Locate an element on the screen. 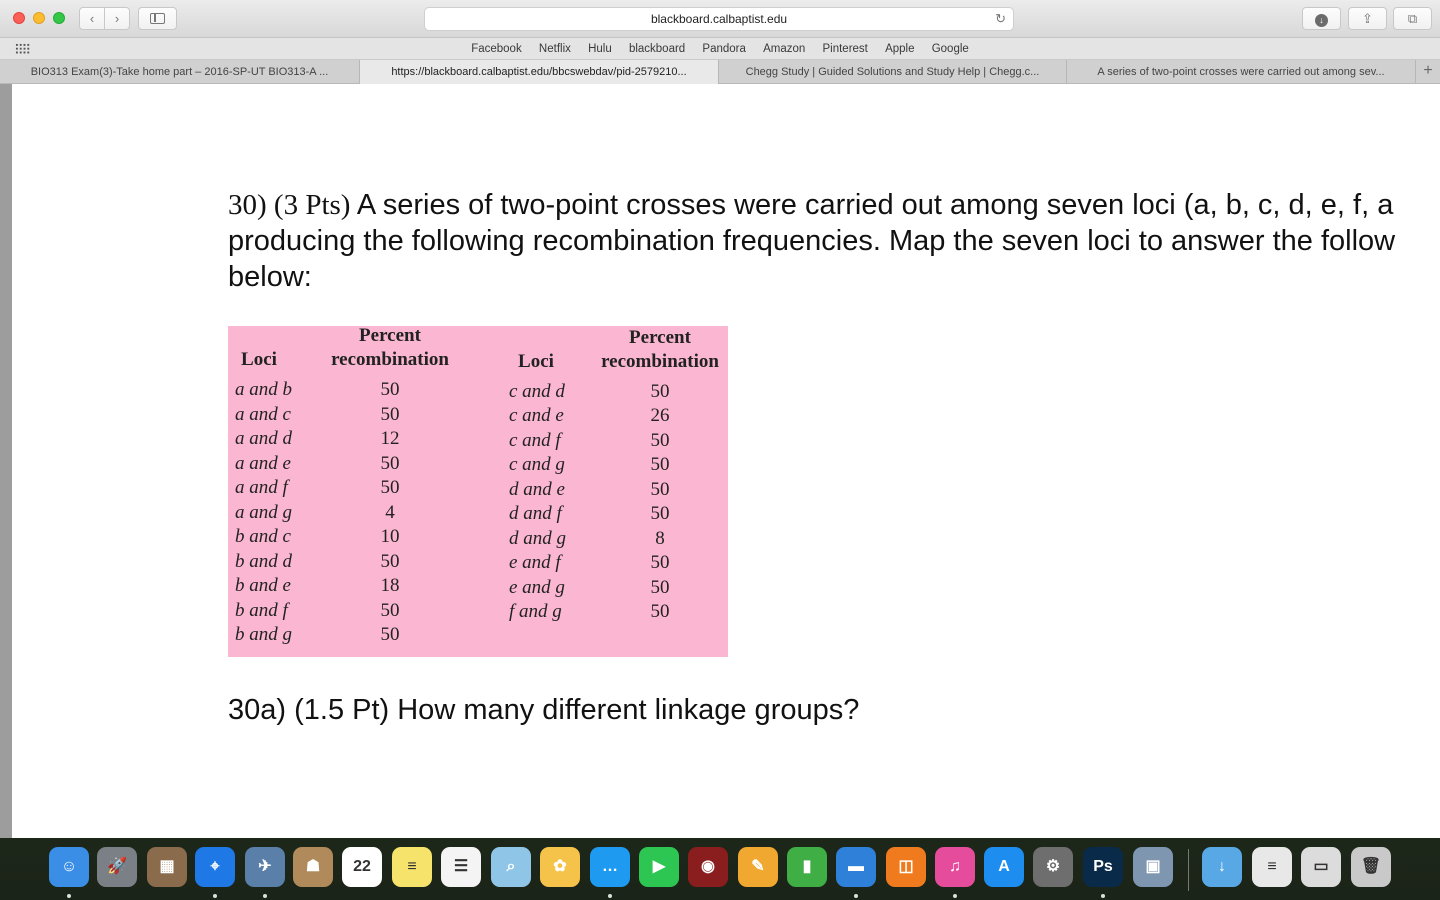 The width and height of the screenshot is (1440, 900). ibooks-icon: ◫ is located at coordinates (906, 867).